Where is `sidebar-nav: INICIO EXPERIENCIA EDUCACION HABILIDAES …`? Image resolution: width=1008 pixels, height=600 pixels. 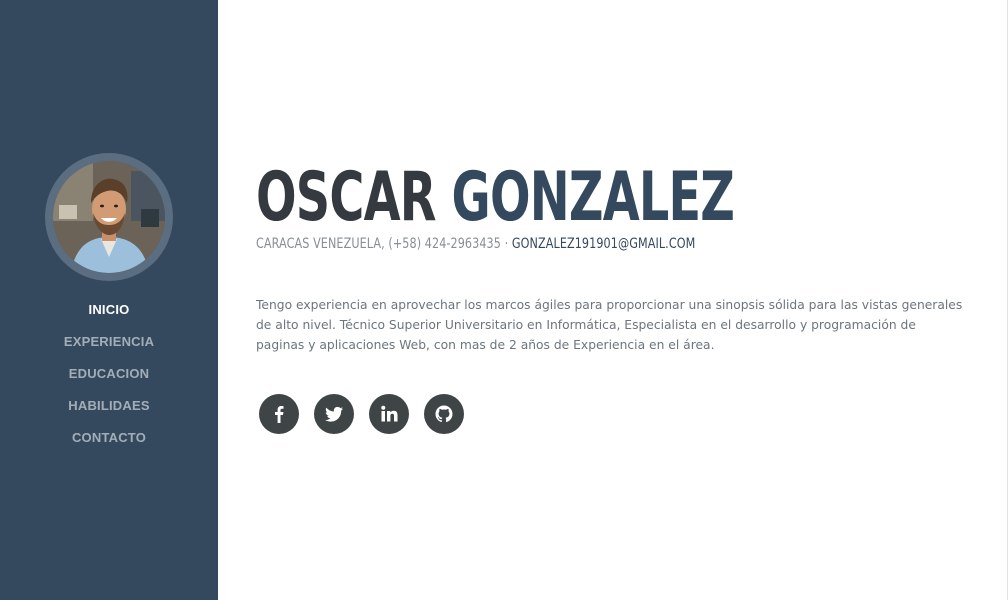
sidebar-nav: INICIO EXPERIENCIA EDUCACION HABILIDAES … is located at coordinates (109, 380).